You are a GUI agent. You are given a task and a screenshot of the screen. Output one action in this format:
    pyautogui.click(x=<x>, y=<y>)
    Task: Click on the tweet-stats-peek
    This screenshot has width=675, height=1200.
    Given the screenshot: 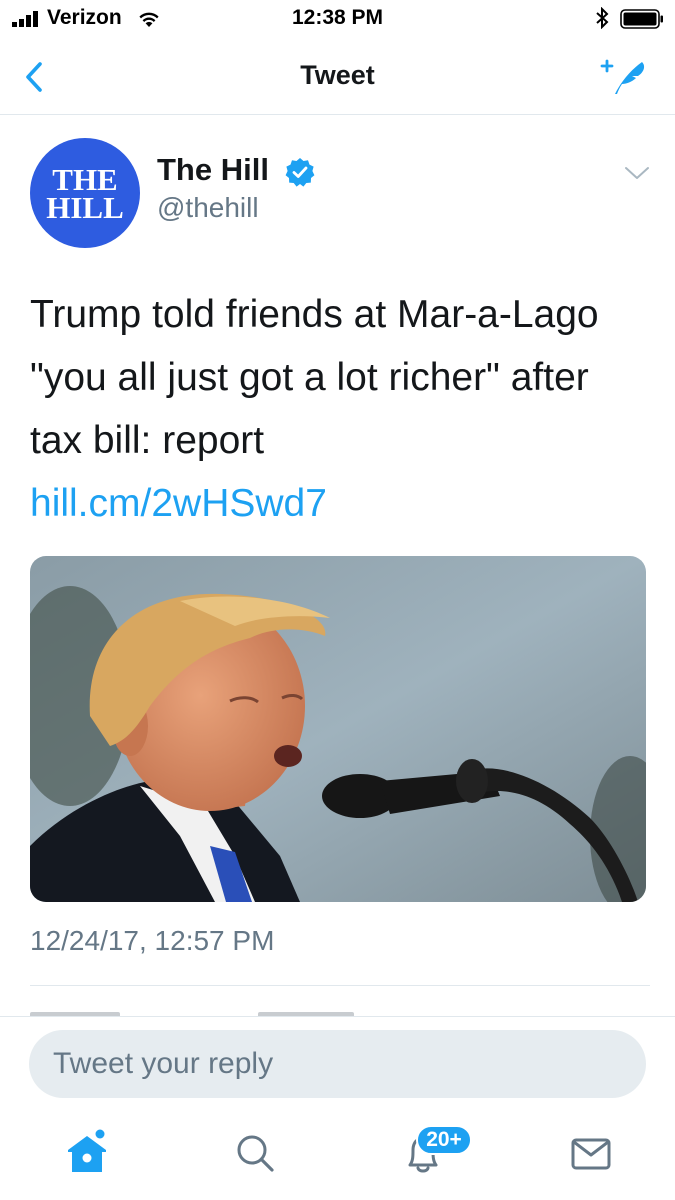 What is the action you would take?
    pyautogui.click(x=195, y=1012)
    